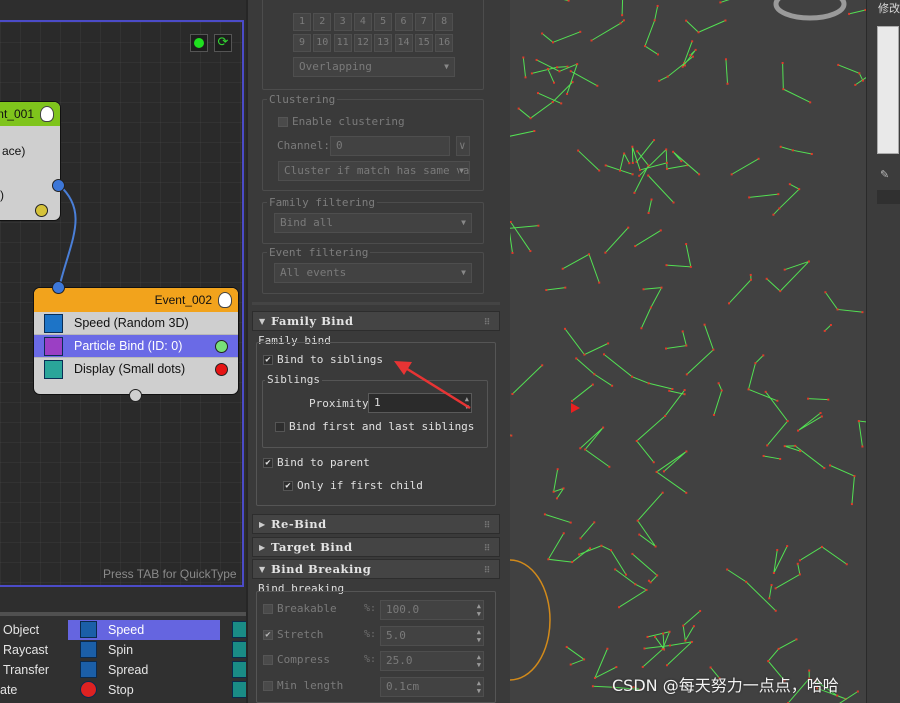 This screenshot has height=703, width=900. I want to click on event-002-output-port, so click(135, 395).